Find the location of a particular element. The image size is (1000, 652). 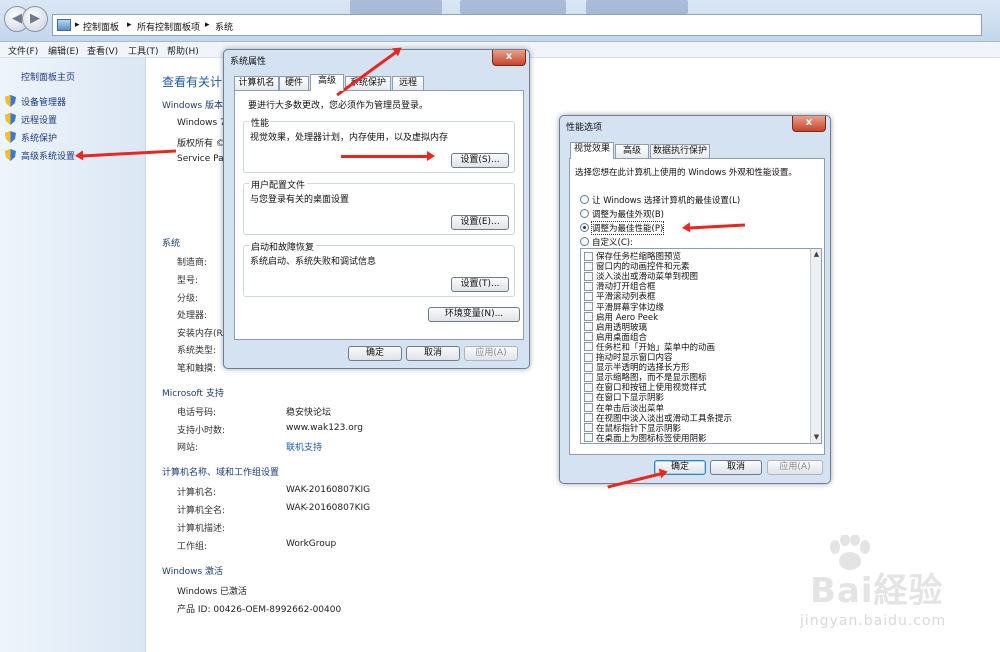

online-support-link: 联机支持 is located at coordinates (304, 446).